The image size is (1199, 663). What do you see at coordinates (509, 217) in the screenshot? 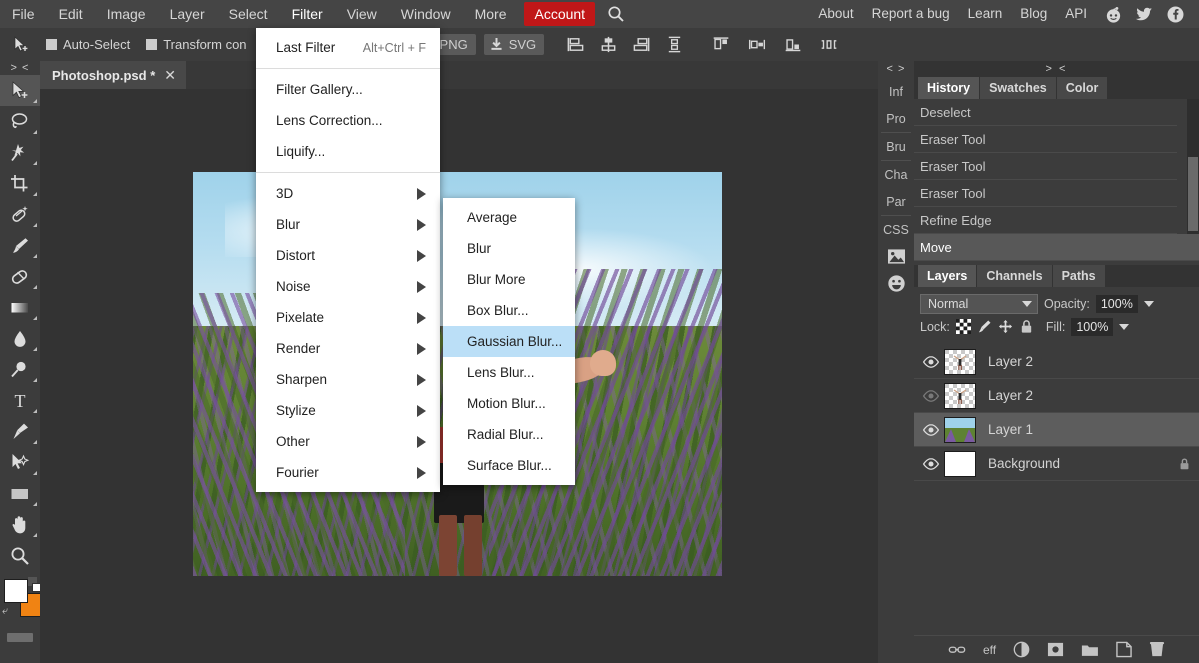
I see `submenu-item-average: Average` at bounding box center [509, 217].